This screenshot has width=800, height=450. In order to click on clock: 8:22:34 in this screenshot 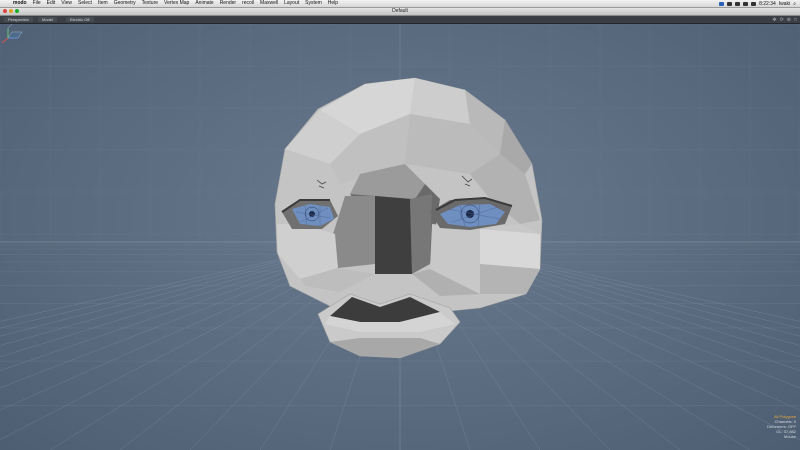, I will do `click(767, 4)`.